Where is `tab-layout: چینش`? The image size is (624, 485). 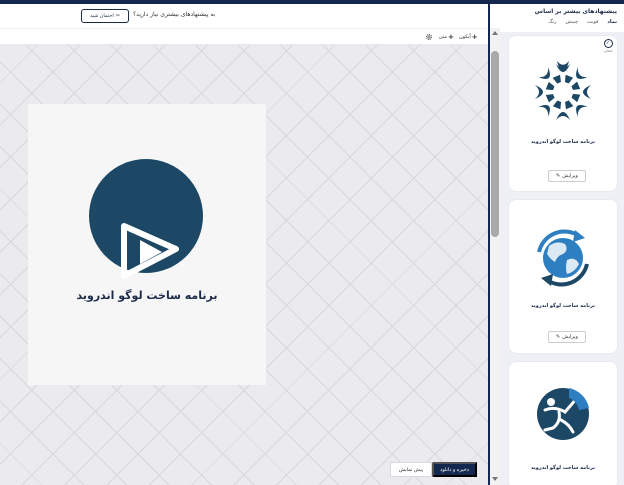 tab-layout: چینش is located at coordinates (572, 22).